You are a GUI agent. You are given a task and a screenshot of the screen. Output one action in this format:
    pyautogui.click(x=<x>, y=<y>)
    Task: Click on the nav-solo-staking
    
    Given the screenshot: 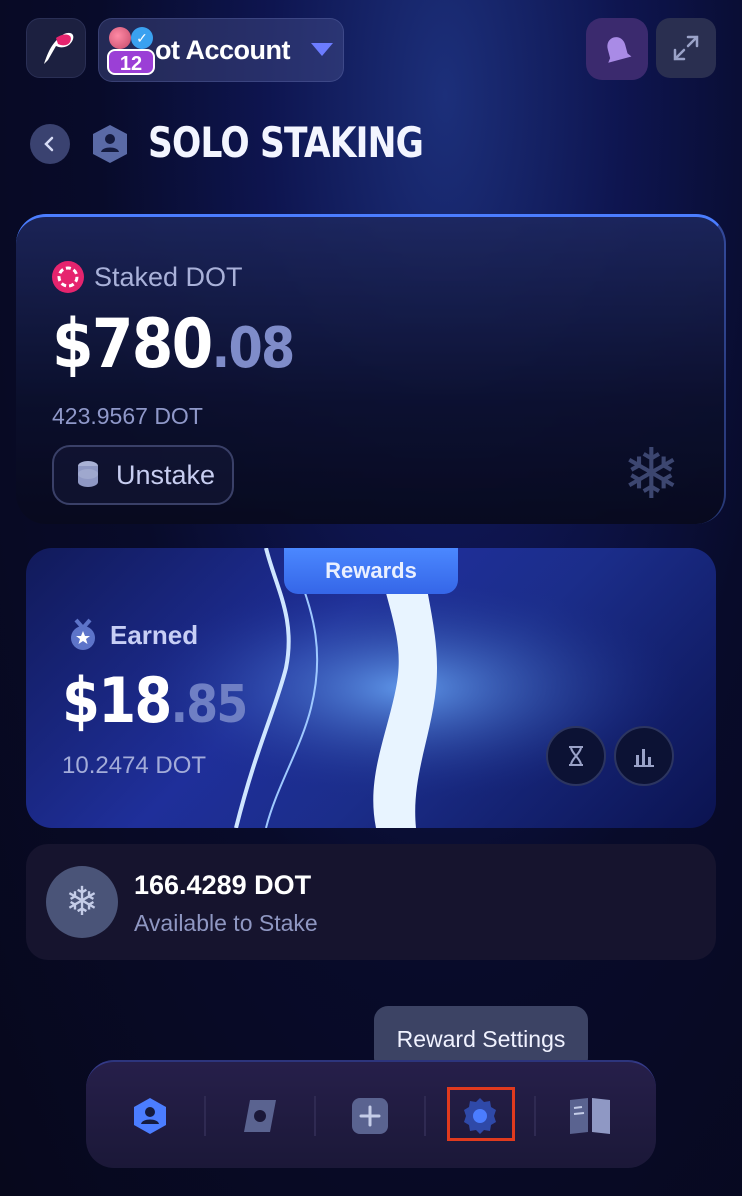 What is the action you would take?
    pyautogui.click(x=150, y=1116)
    